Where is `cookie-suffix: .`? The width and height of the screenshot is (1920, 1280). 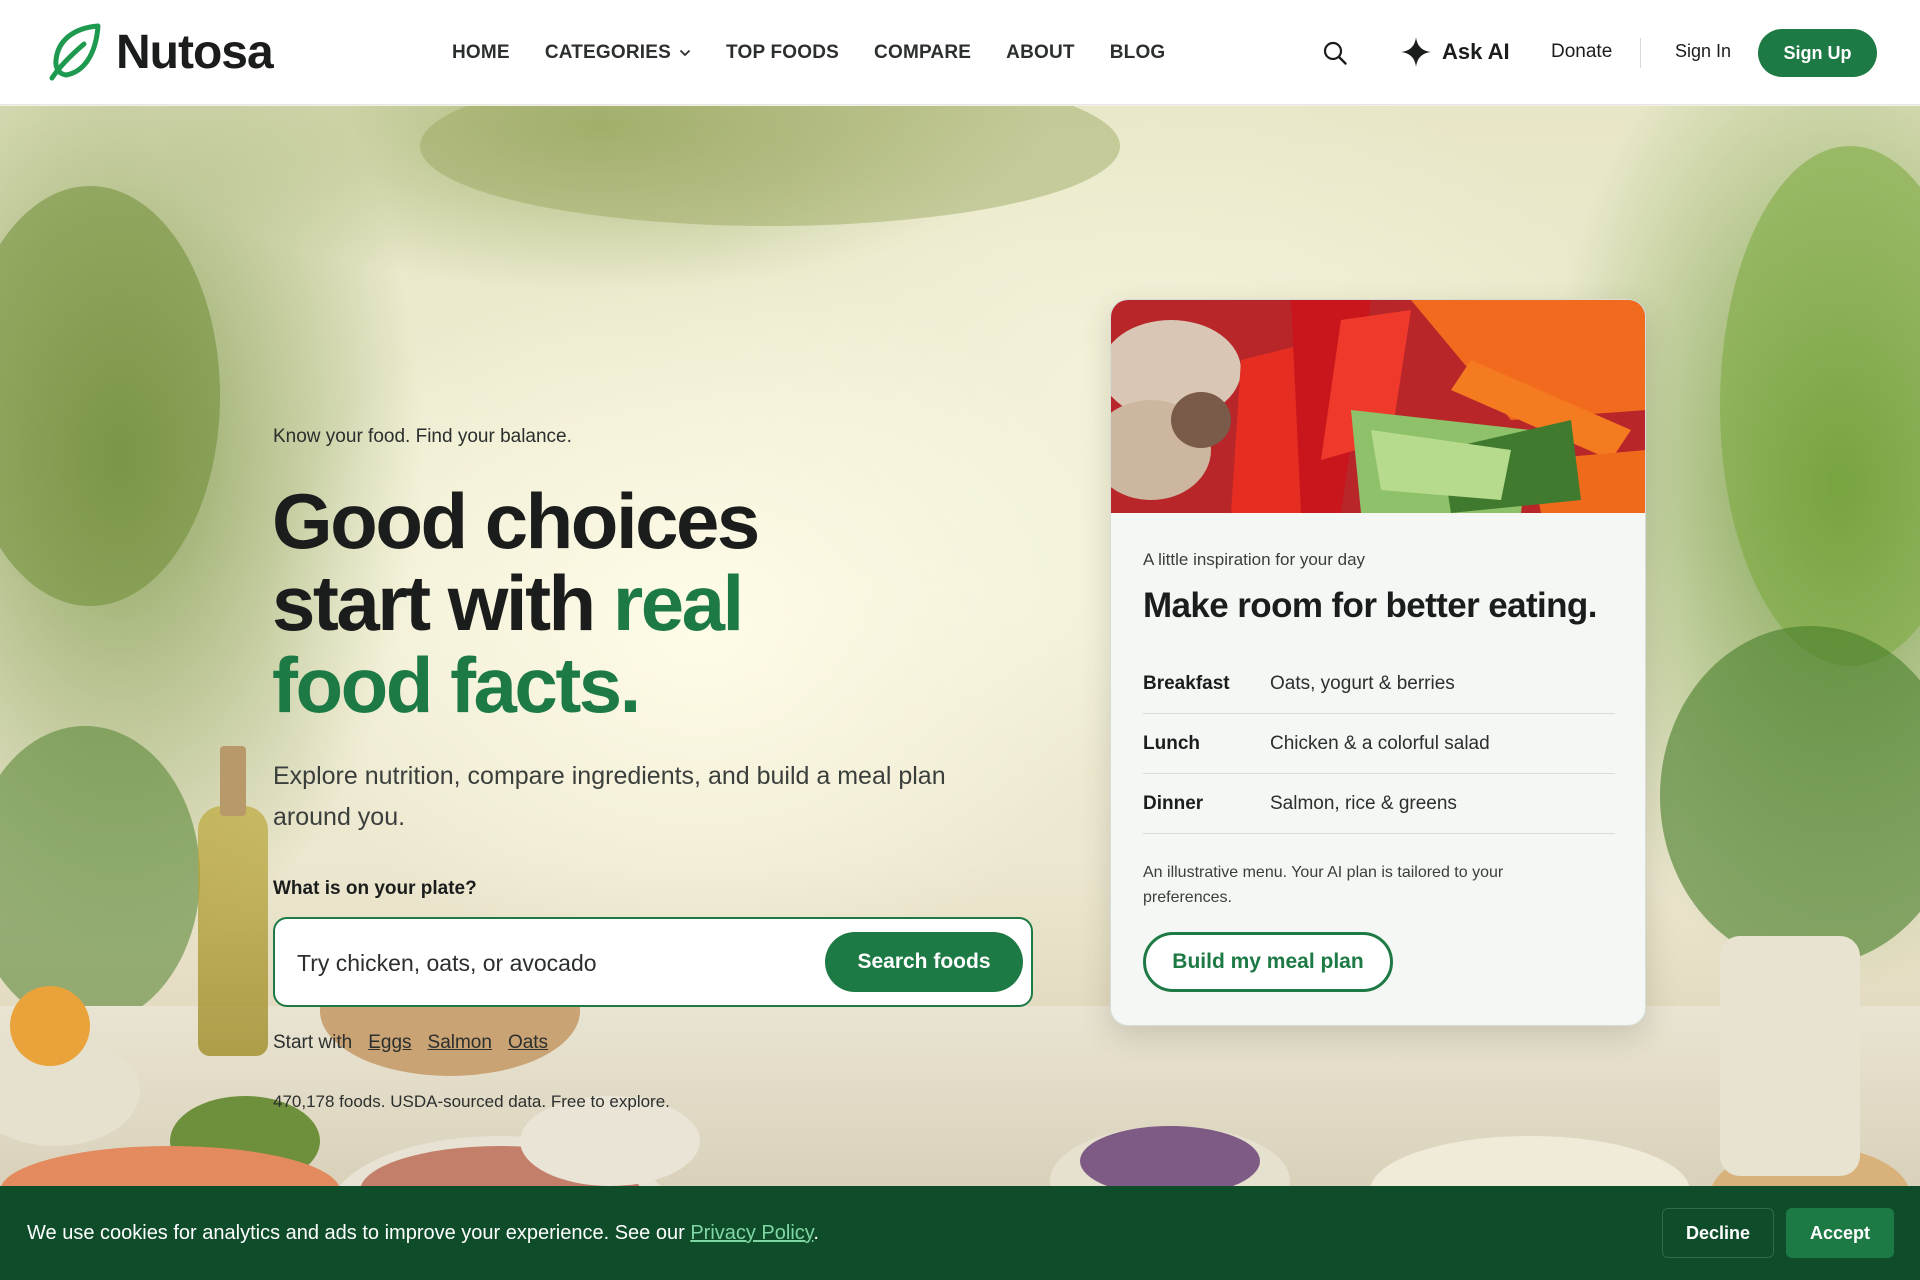
cookie-suffix: . is located at coordinates (816, 1233).